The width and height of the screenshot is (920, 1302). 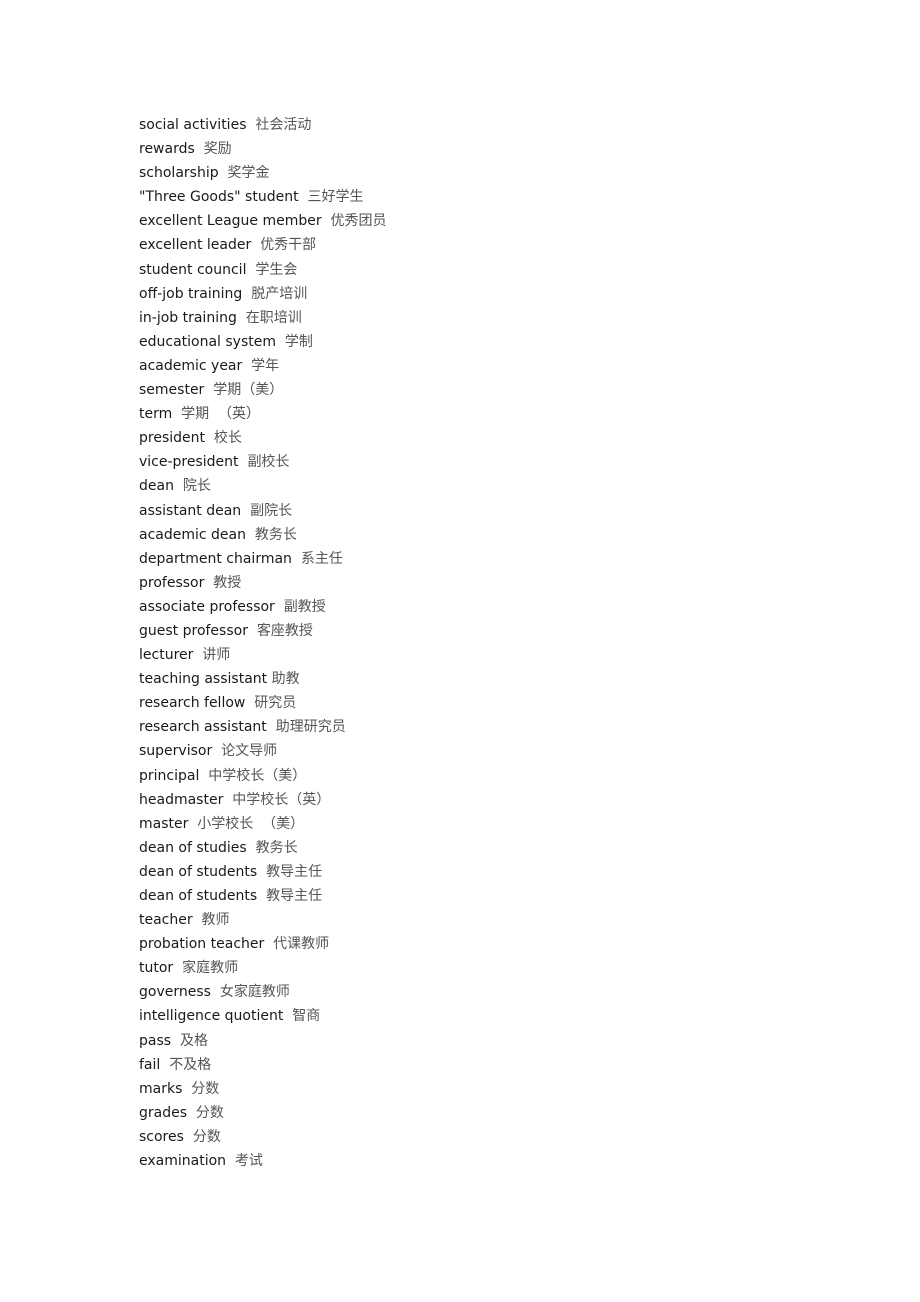 I want to click on vocabulary-entry: academic dean 教务长, so click(x=263, y=535).